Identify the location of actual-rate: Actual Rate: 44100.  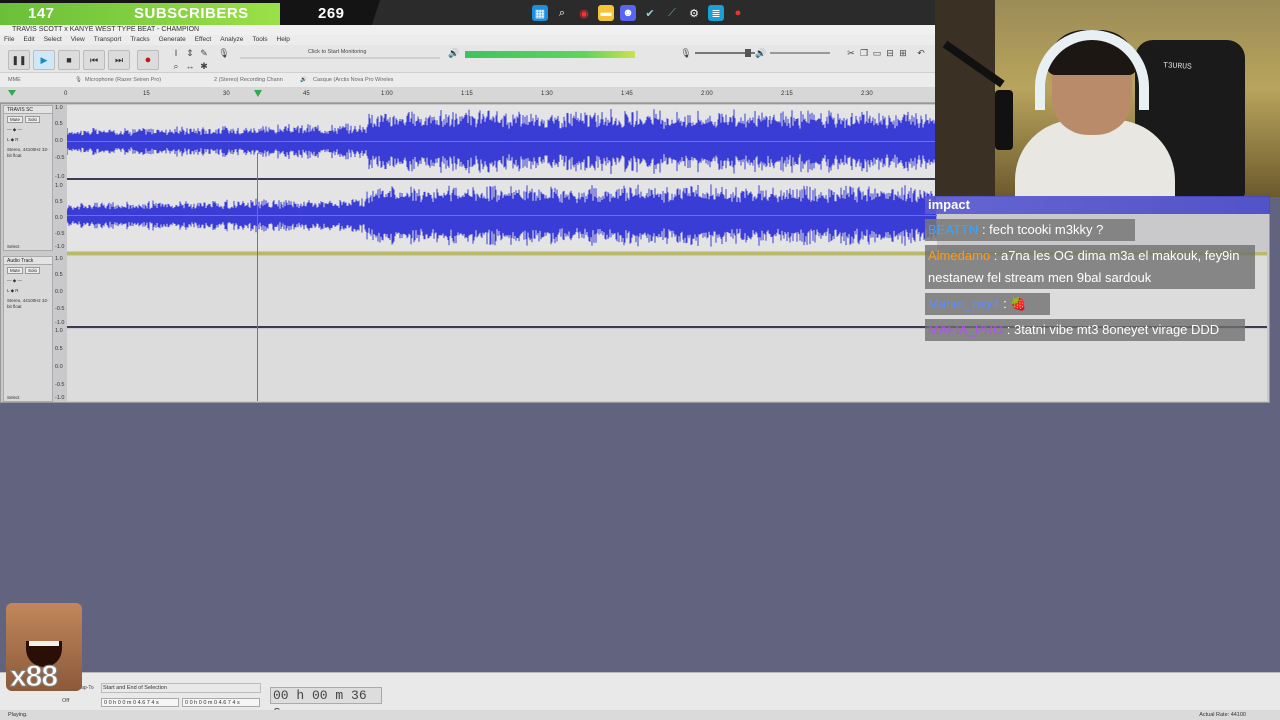
(1222, 715).